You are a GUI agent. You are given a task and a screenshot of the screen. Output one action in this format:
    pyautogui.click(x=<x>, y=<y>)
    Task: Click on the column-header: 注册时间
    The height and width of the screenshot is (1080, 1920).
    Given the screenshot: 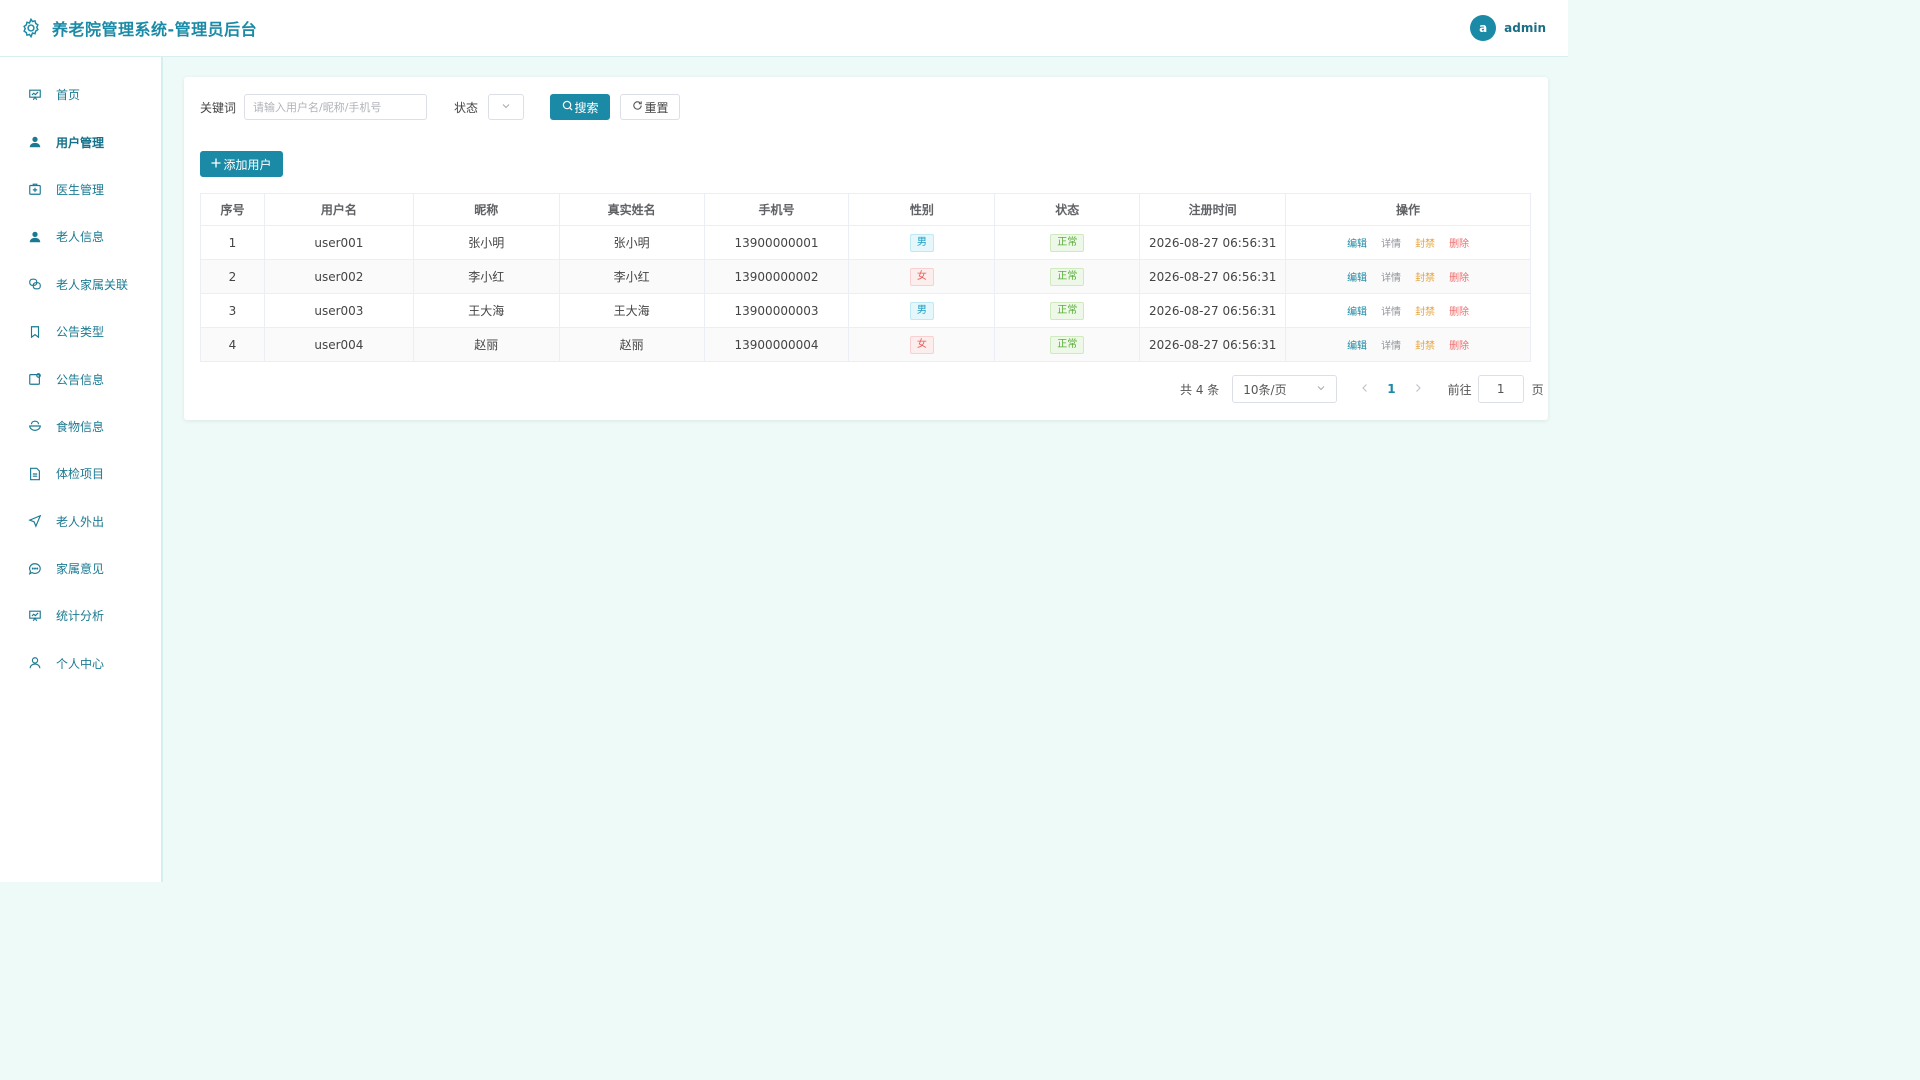 What is the action you would take?
    pyautogui.click(x=1213, y=209)
    